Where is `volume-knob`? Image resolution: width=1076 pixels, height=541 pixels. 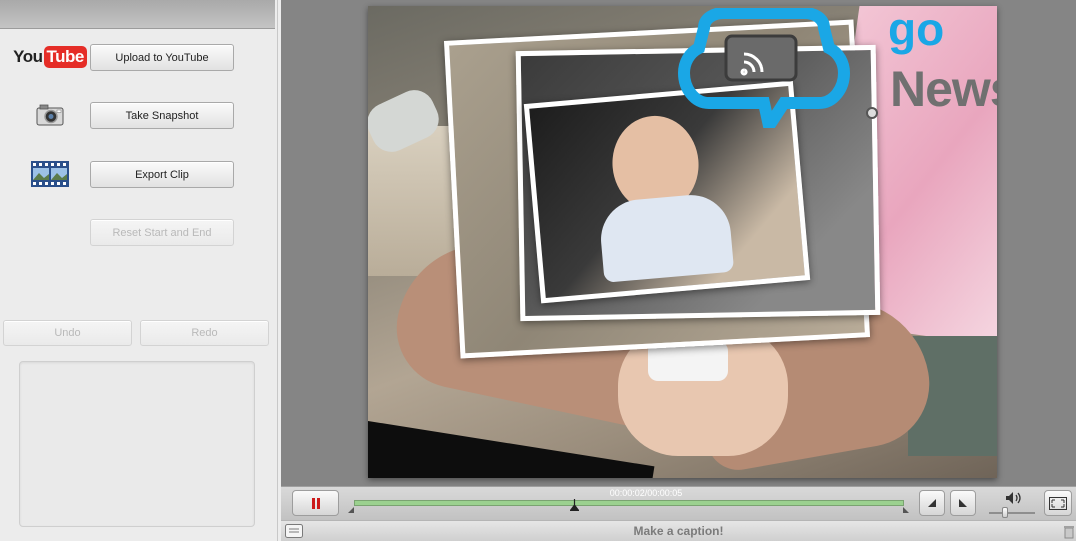 volume-knob is located at coordinates (1005, 512).